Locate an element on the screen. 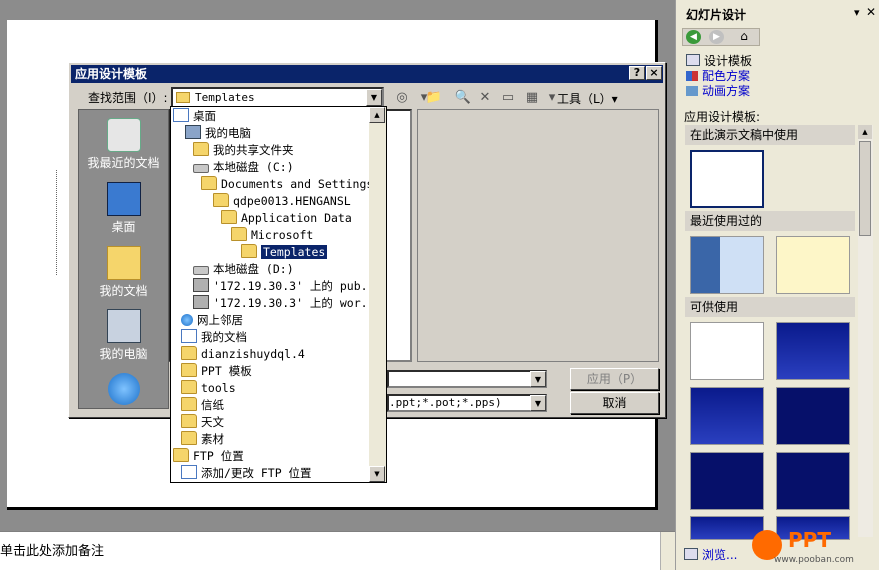  network-drive-icon is located at coordinates (201, 302).